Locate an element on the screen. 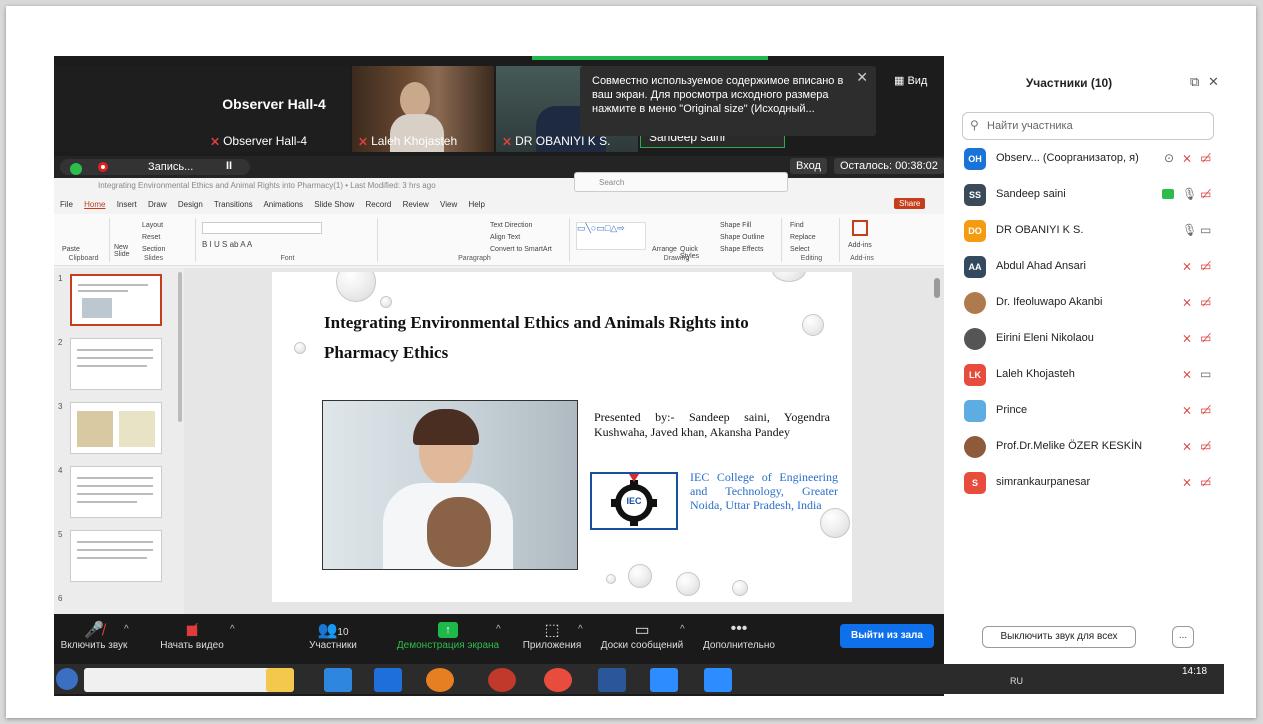  tab-transitions: Transitions is located at coordinates (233, 204).